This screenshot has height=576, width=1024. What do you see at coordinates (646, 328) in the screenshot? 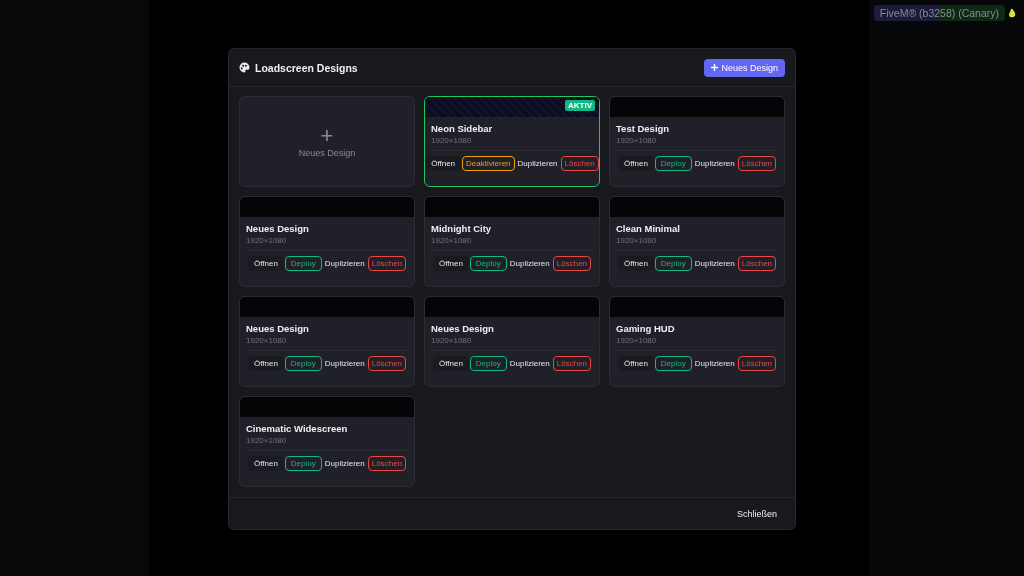
I see `design-name: Gaming HUD` at bounding box center [646, 328].